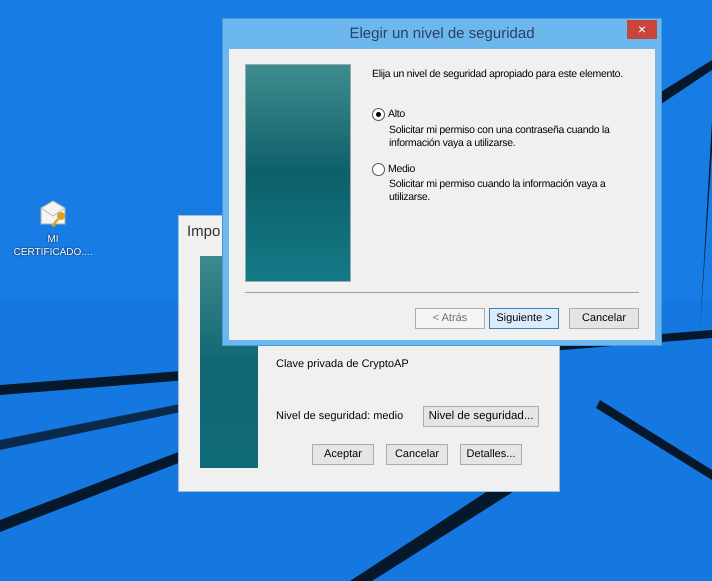 Image resolution: width=712 pixels, height=581 pixels. I want to click on dialog-button: Siguiente >, so click(524, 318).